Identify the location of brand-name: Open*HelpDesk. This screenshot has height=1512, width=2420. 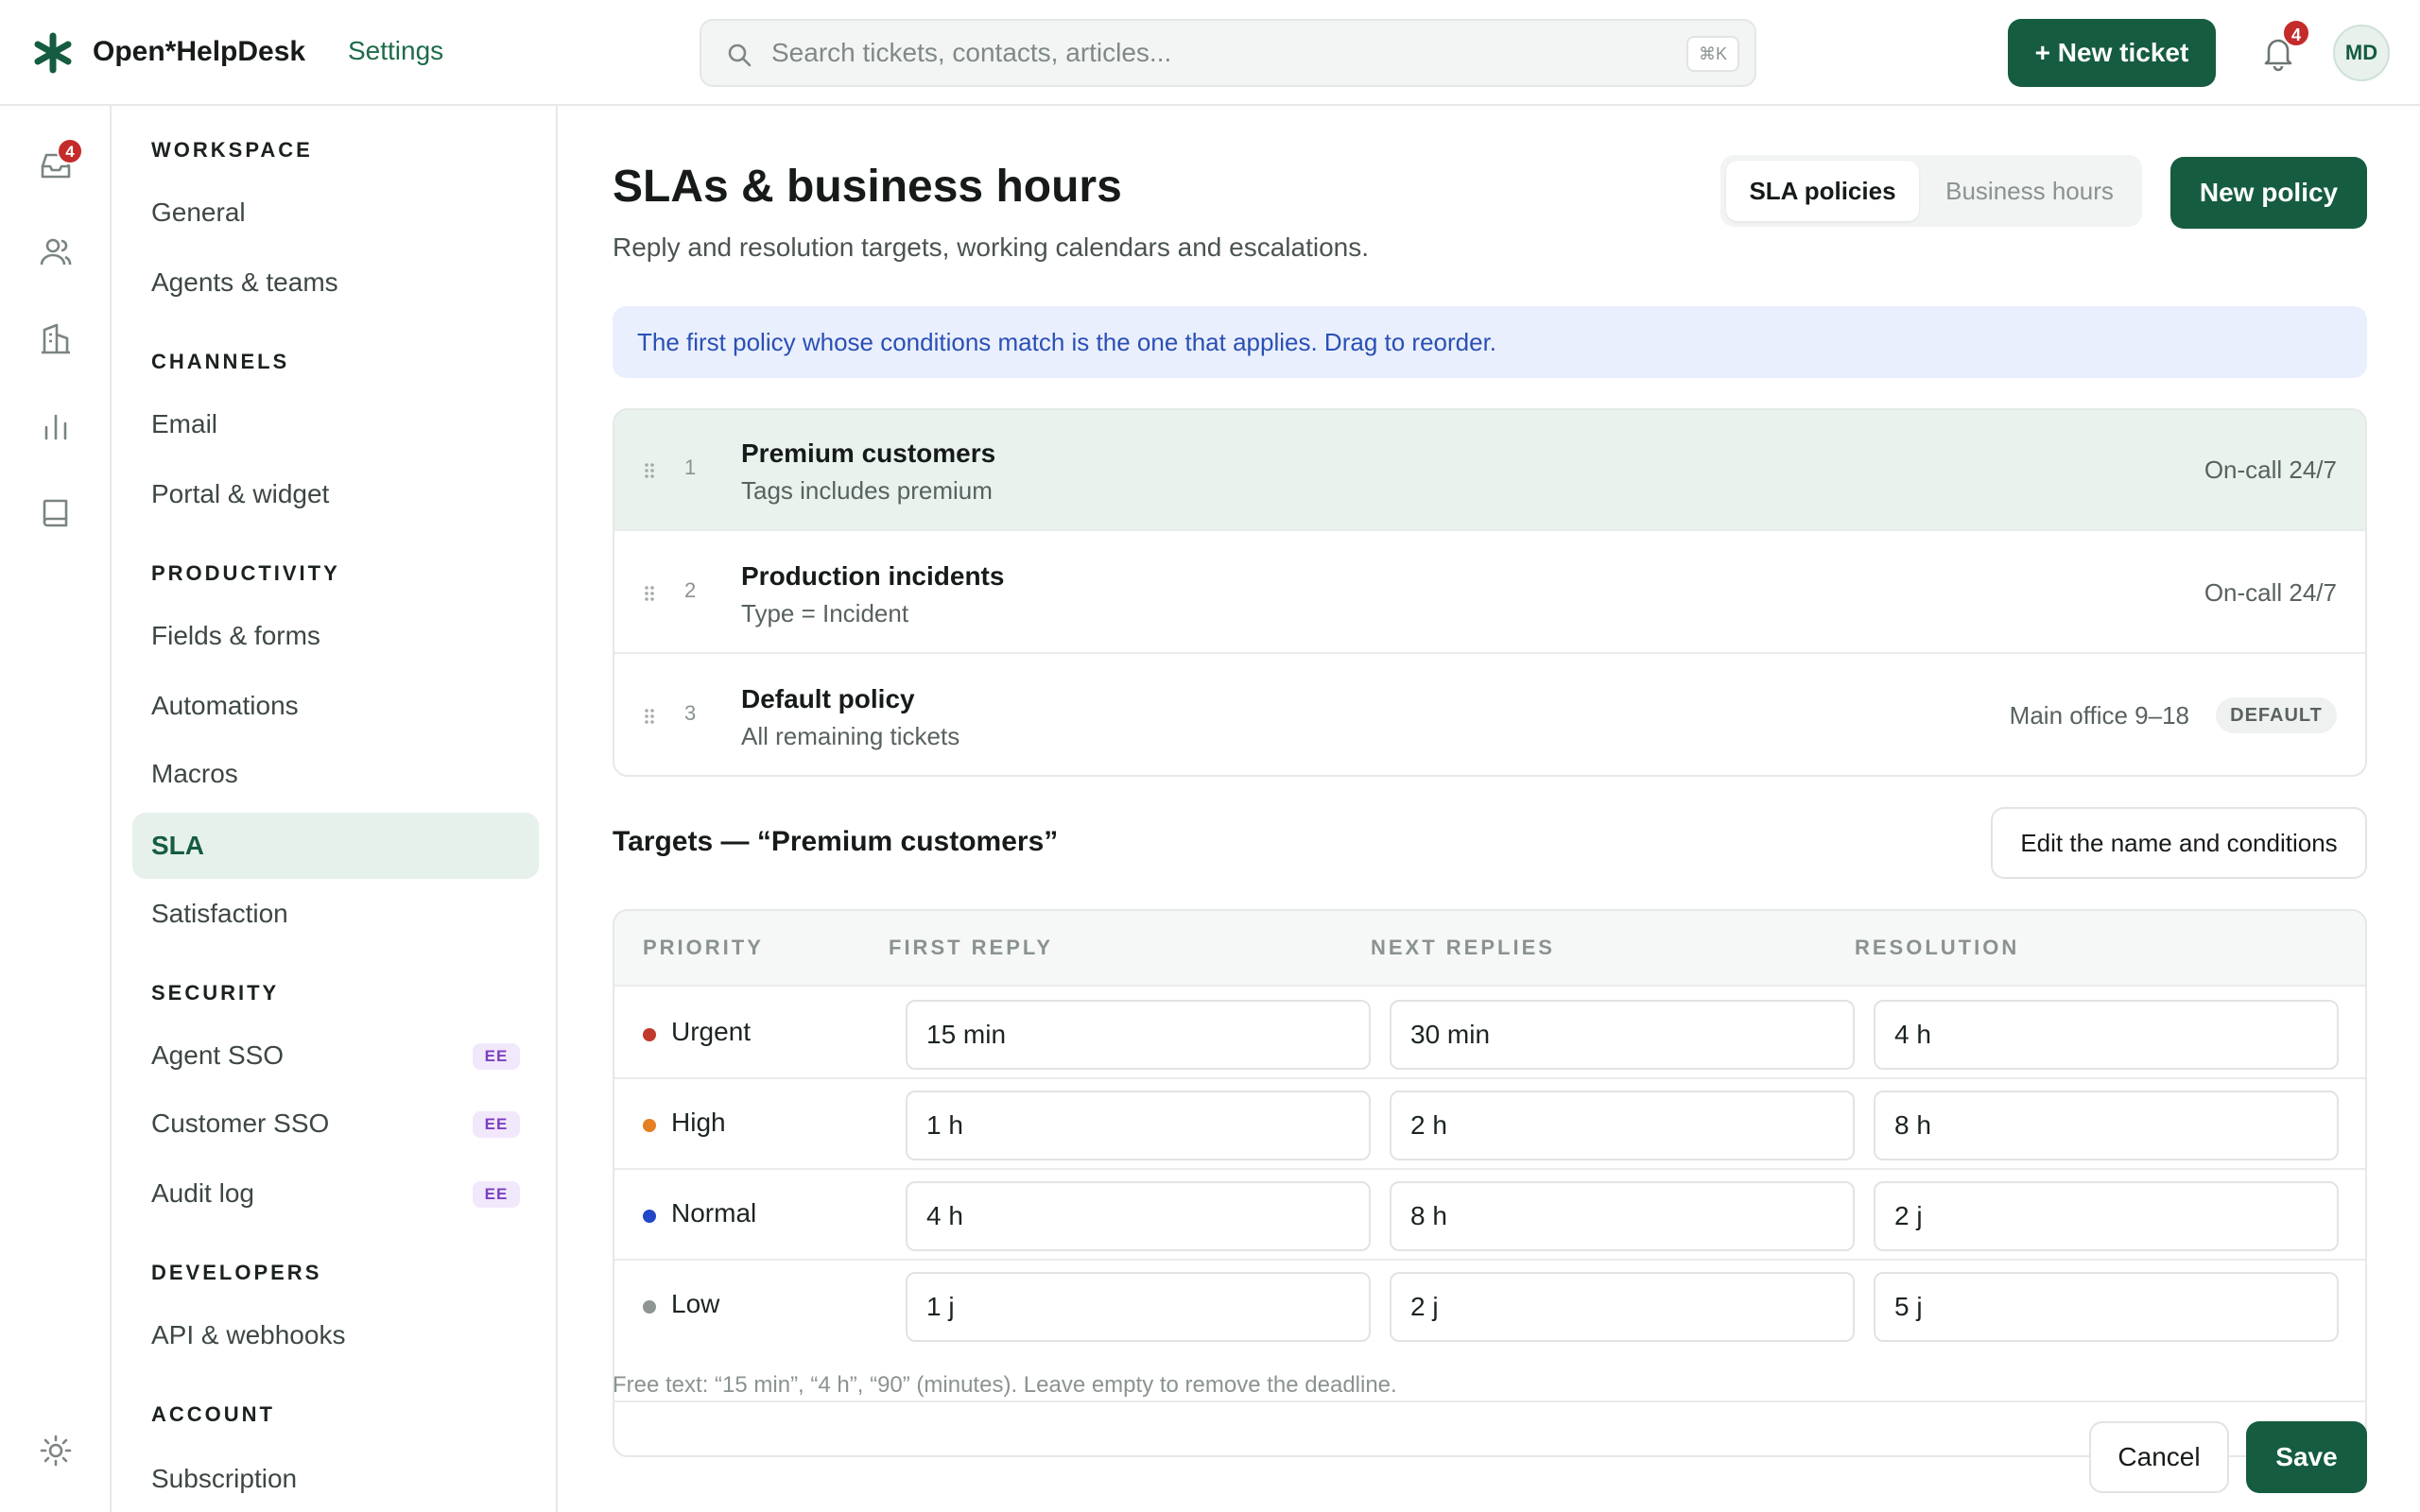
(199, 52).